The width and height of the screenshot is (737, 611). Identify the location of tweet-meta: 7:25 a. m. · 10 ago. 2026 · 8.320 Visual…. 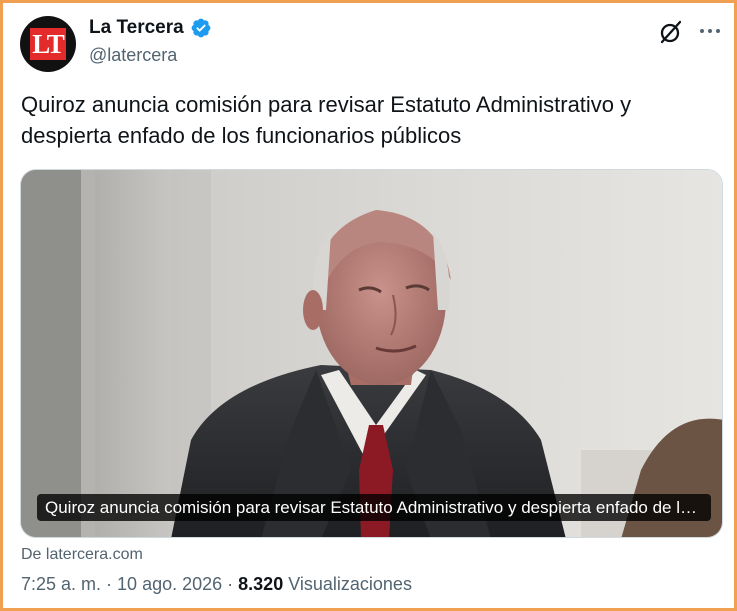
(216, 584).